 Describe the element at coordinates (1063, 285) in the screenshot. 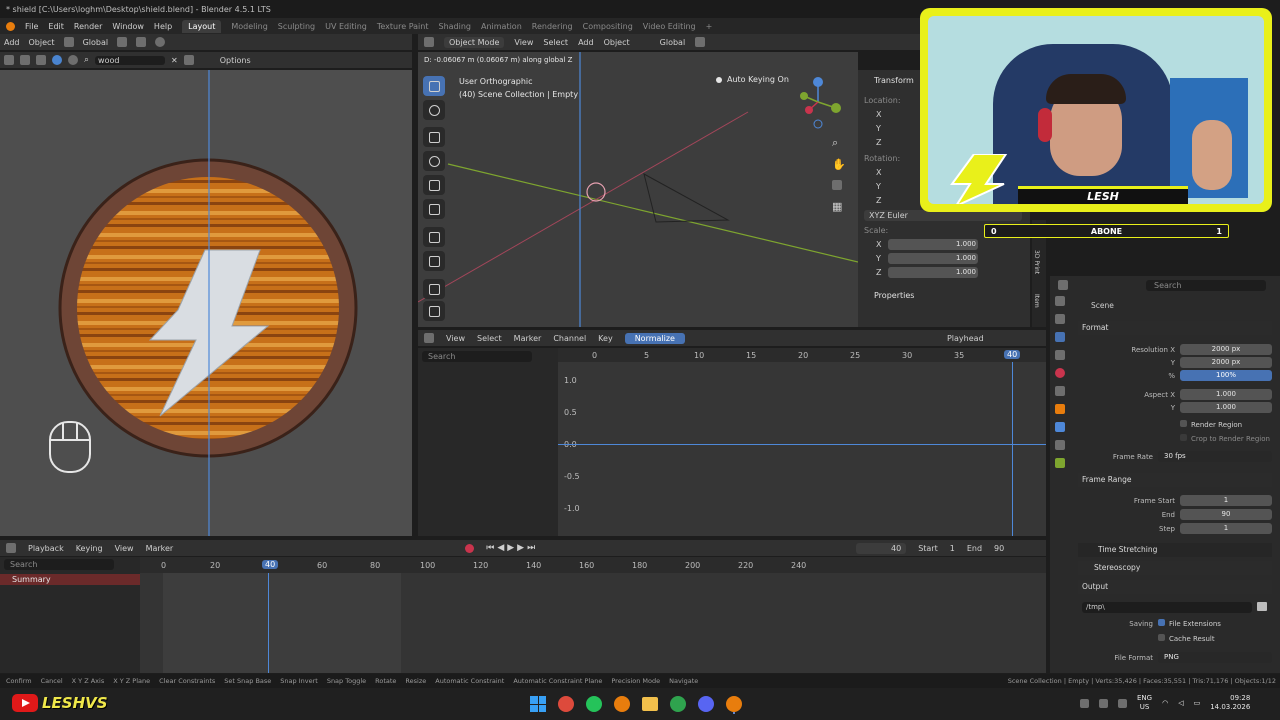

I see `properties-editor-icon` at that location.